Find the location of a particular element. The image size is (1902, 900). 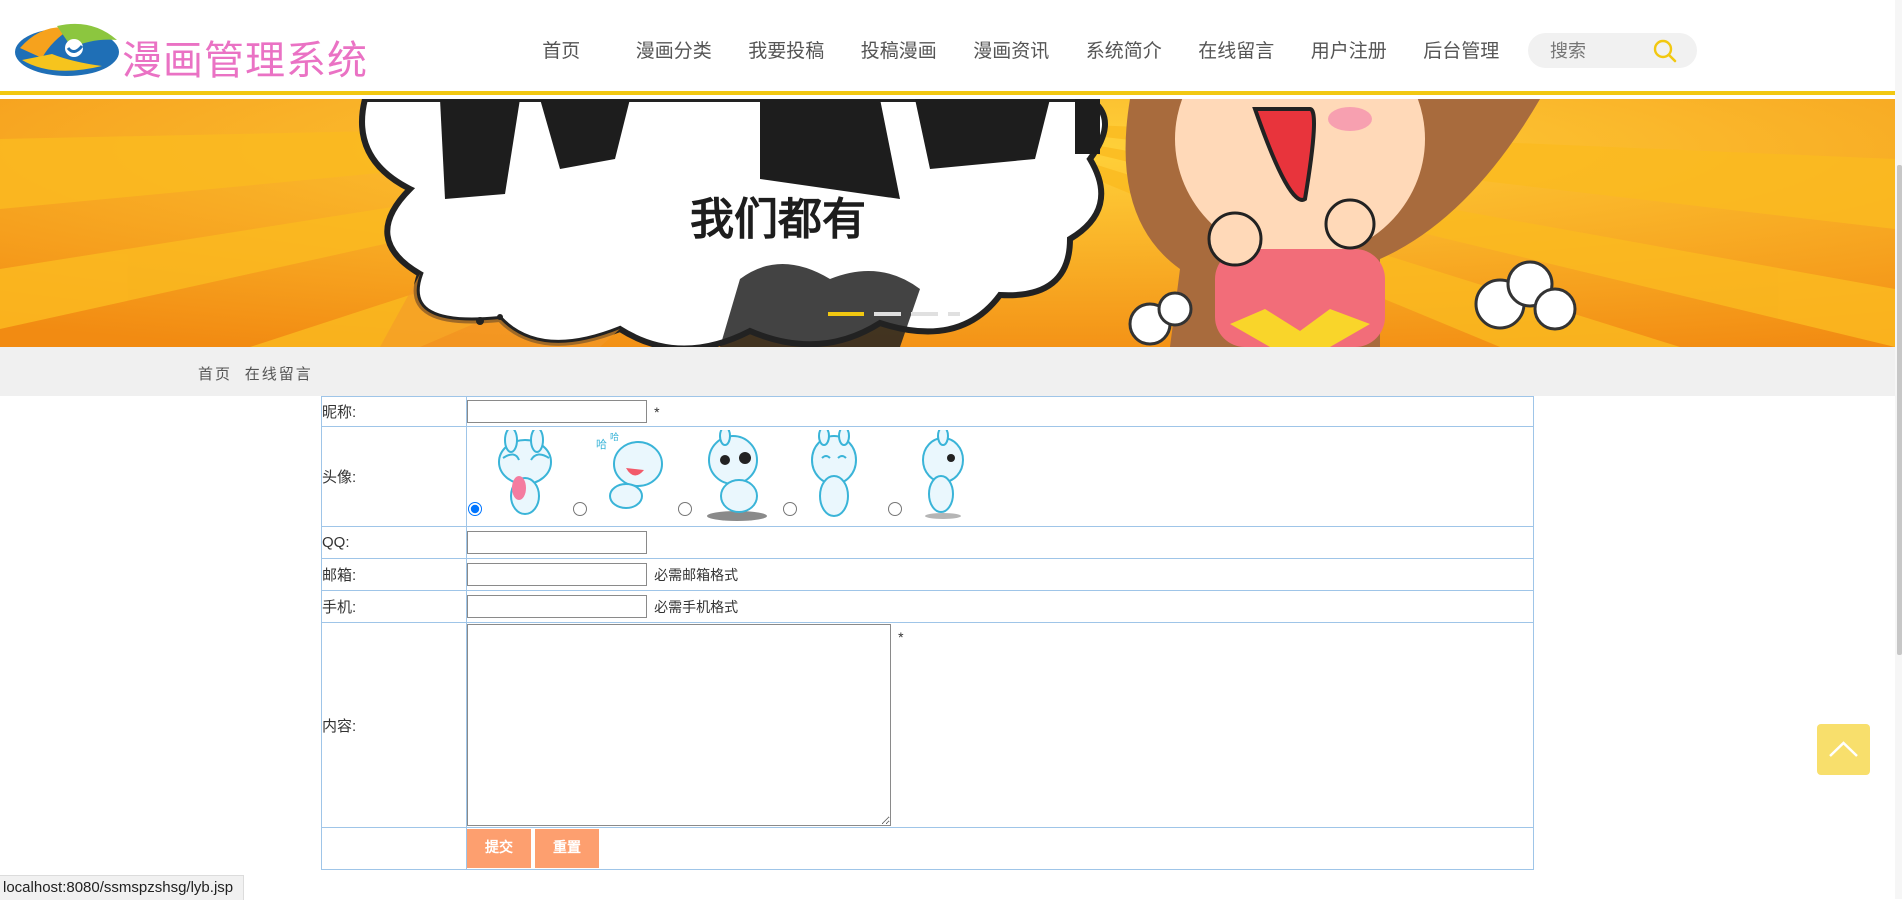

search-box is located at coordinates (1612, 50).